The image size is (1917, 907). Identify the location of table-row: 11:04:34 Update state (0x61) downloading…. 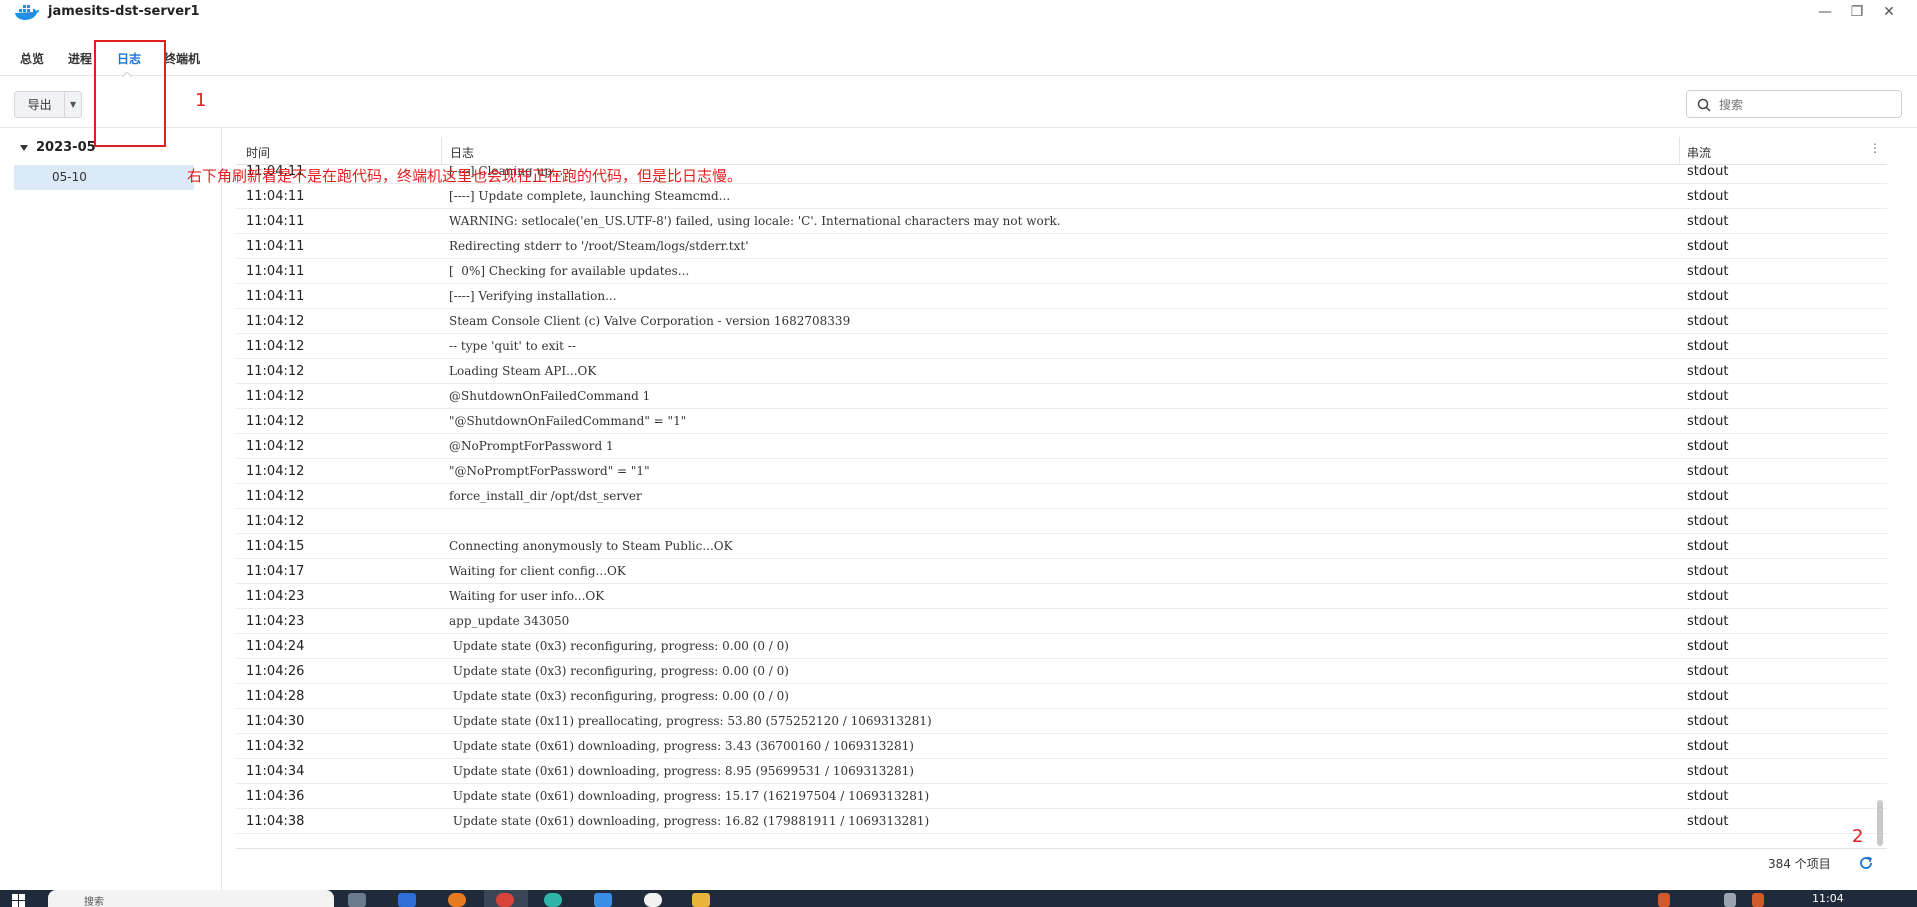
(1061, 771).